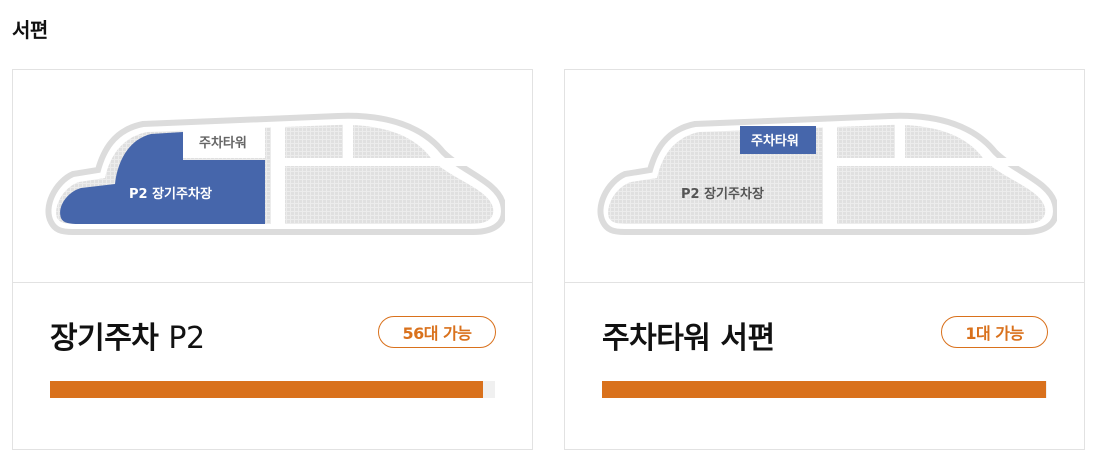 The height and width of the screenshot is (466, 1105). What do you see at coordinates (994, 332) in the screenshot?
I see `availability-badge: 1대 가능` at bounding box center [994, 332].